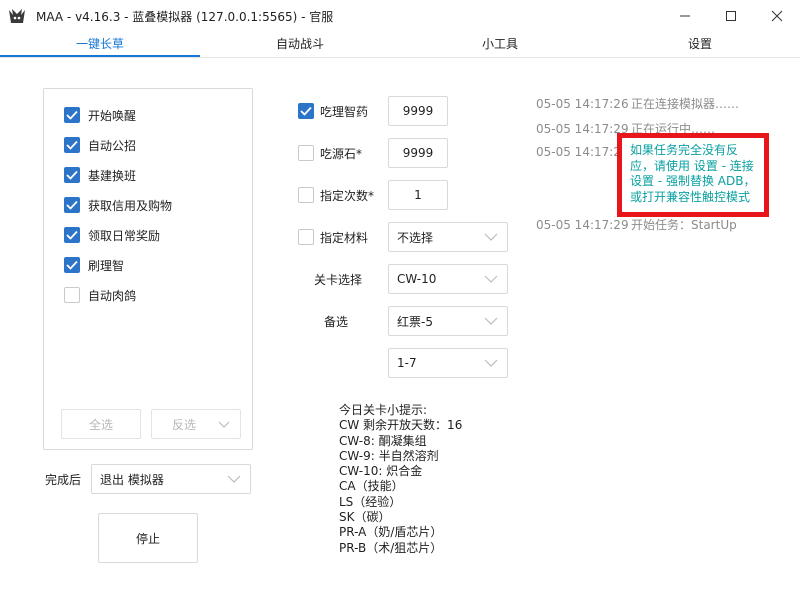  What do you see at coordinates (582, 225) in the screenshot?
I see `log-time: 05-05 14:17:29` at bounding box center [582, 225].